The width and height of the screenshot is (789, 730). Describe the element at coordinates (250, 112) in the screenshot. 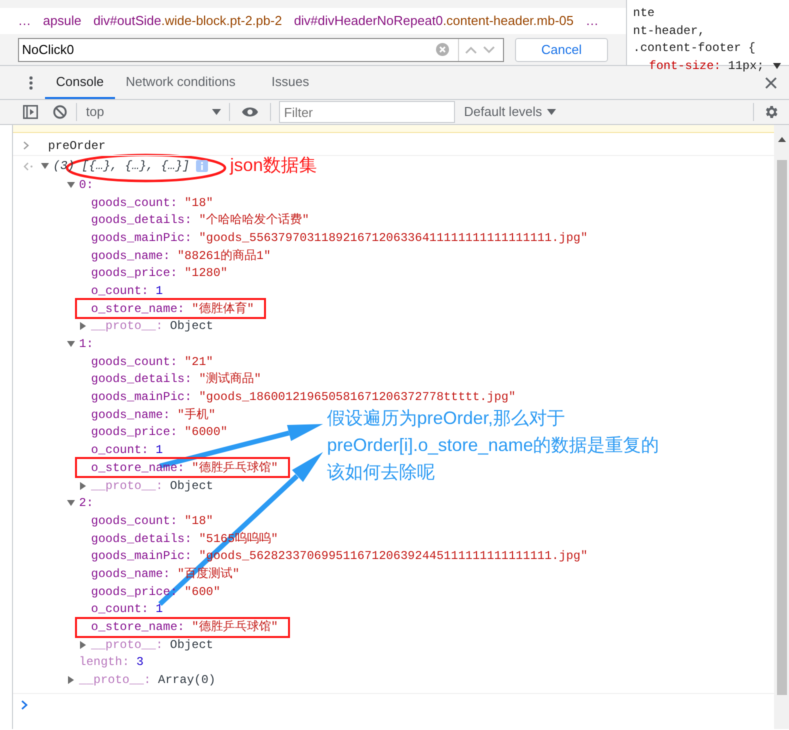

I see `eye-icon` at that location.